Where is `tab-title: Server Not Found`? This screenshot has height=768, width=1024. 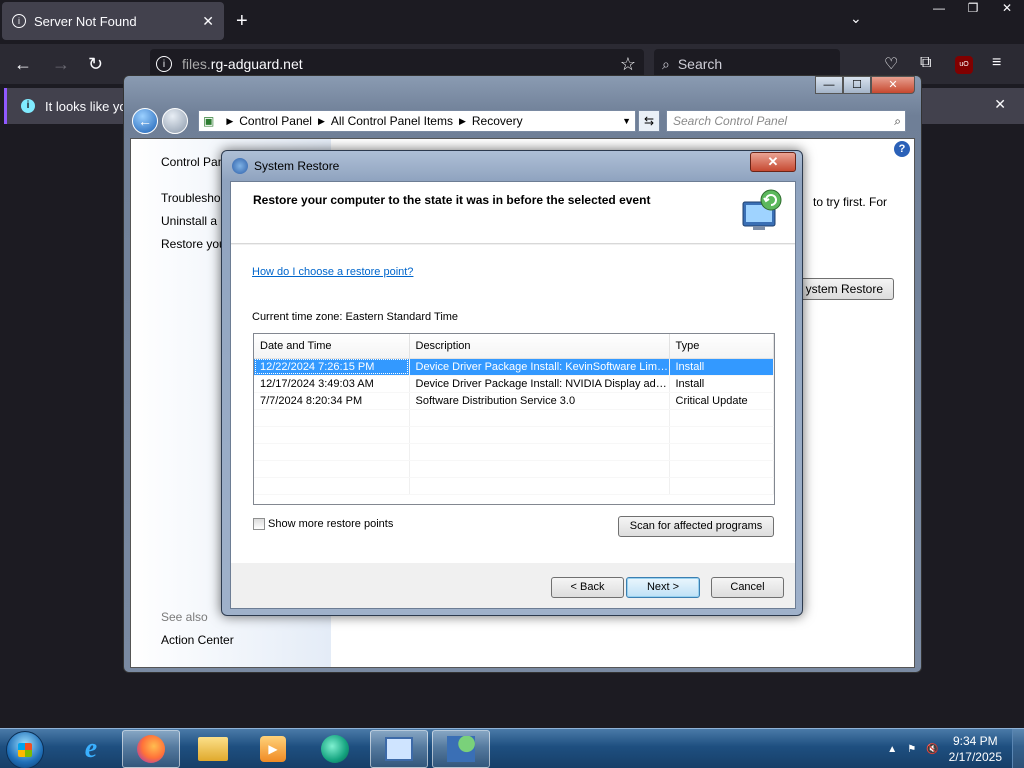 tab-title: Server Not Found is located at coordinates (85, 21).